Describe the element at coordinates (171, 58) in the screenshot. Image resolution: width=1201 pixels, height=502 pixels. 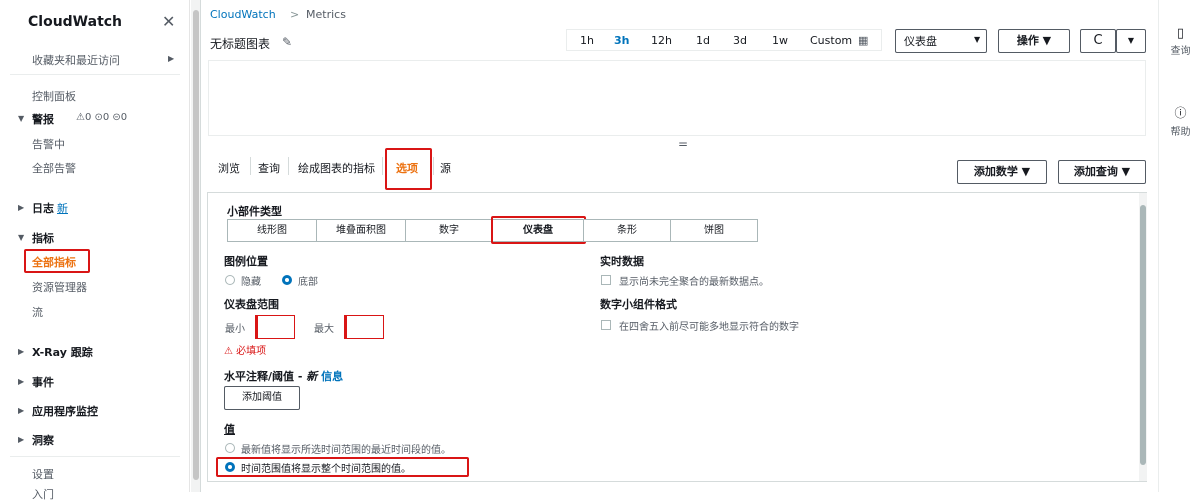
I see `expand-right-icon: ▶` at that location.